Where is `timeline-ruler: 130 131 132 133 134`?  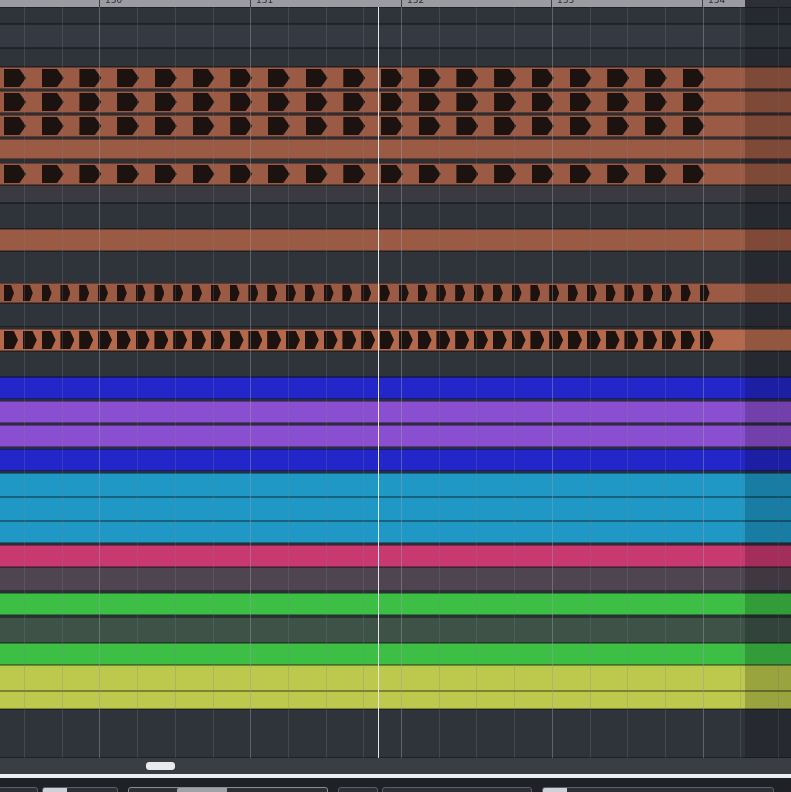 timeline-ruler: 130 131 132 133 134 is located at coordinates (372, 3).